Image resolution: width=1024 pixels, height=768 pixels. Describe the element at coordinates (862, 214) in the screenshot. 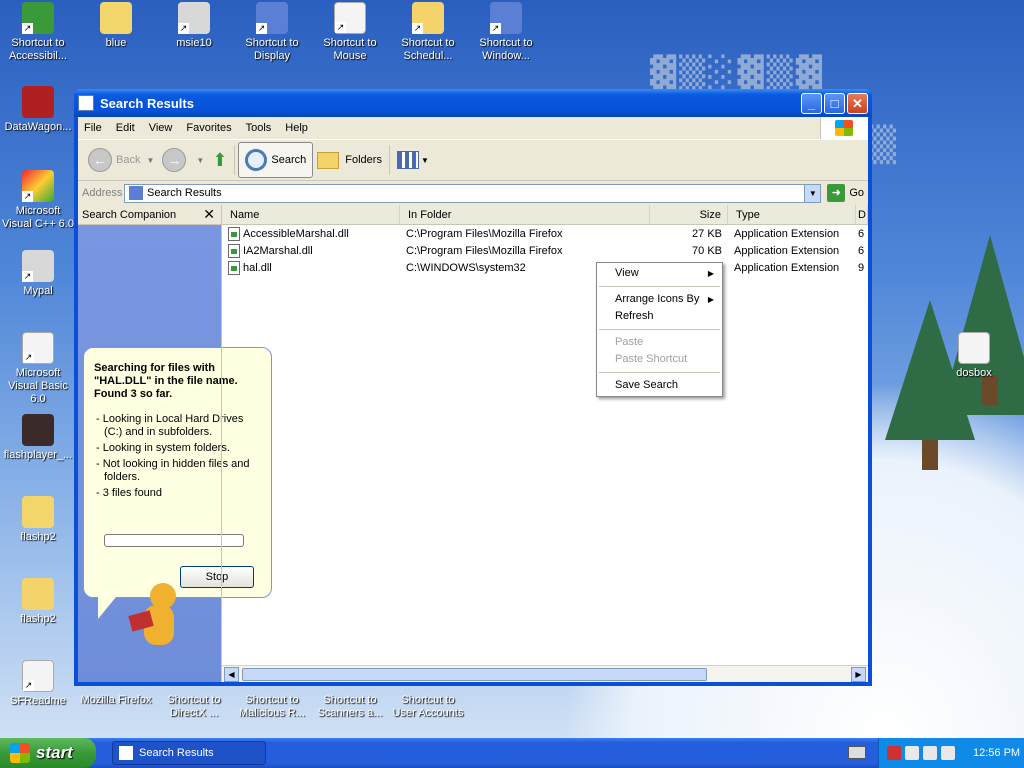

I see `column-date: D` at that location.